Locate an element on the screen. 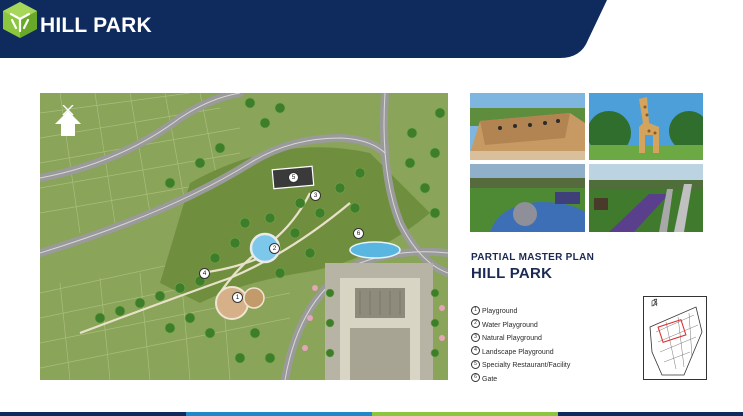  slide-playground-photo is located at coordinates (646, 198).